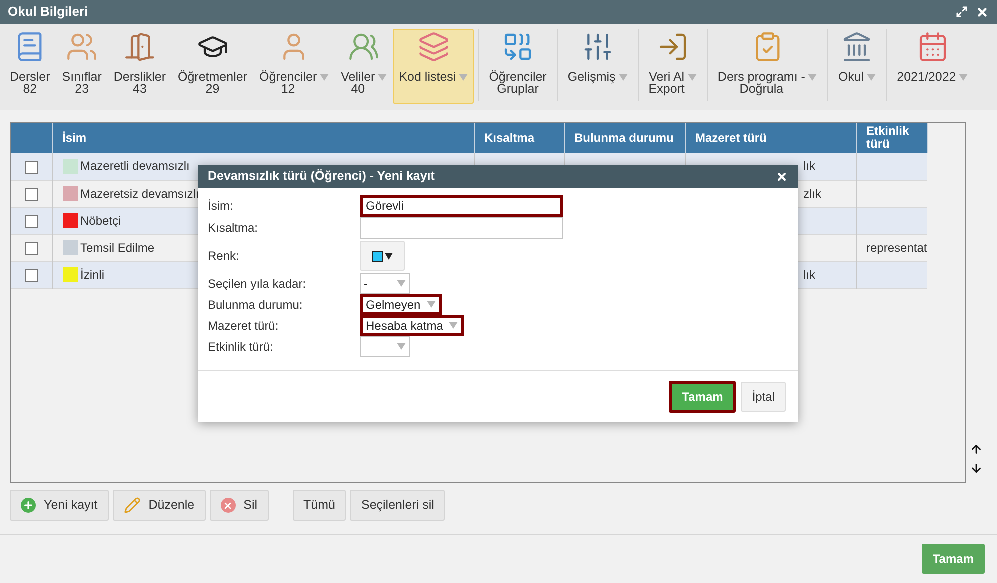 This screenshot has width=997, height=583. What do you see at coordinates (239, 505) in the screenshot?
I see `action-button: Sil` at bounding box center [239, 505].